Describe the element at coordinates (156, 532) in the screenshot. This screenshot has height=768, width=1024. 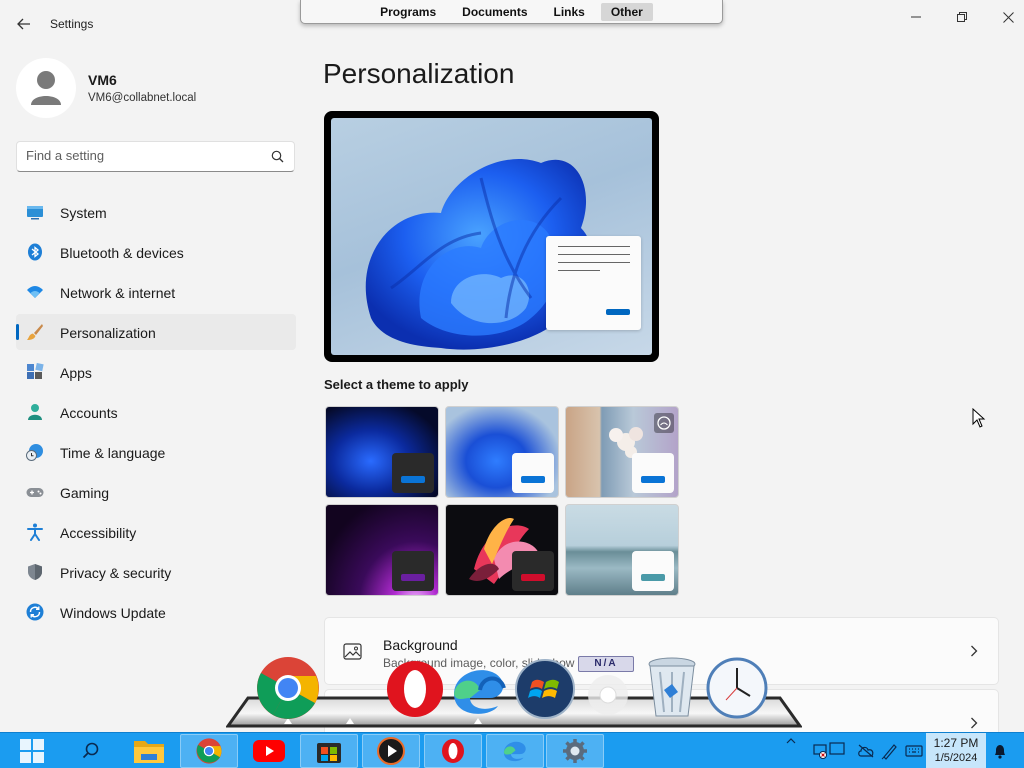
I see `sidebar-item-accessibility: Accessibility` at that location.